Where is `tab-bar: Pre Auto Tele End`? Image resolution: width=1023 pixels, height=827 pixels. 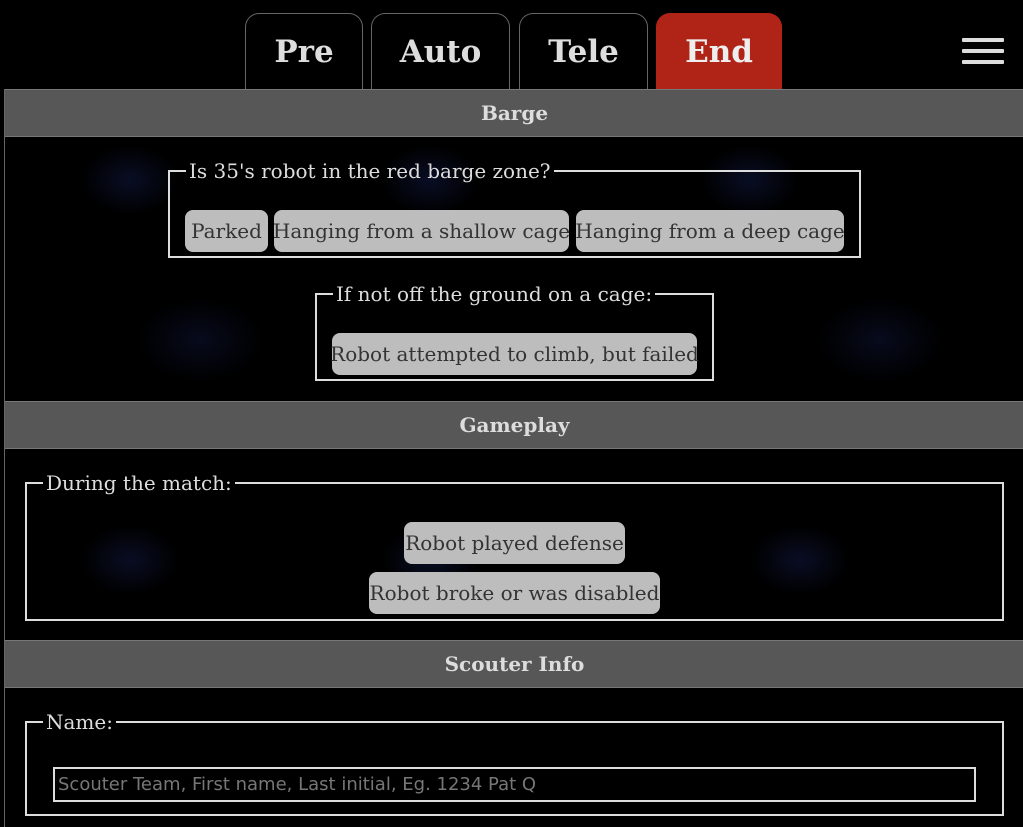 tab-bar: Pre Auto Tele End is located at coordinates (511, 51).